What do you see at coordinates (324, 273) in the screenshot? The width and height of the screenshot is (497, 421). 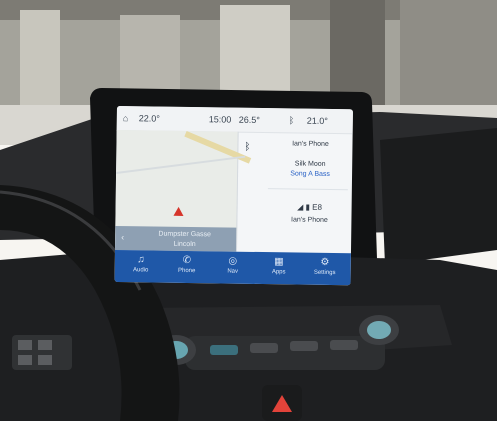 I see `dock-label: Settings` at bounding box center [324, 273].